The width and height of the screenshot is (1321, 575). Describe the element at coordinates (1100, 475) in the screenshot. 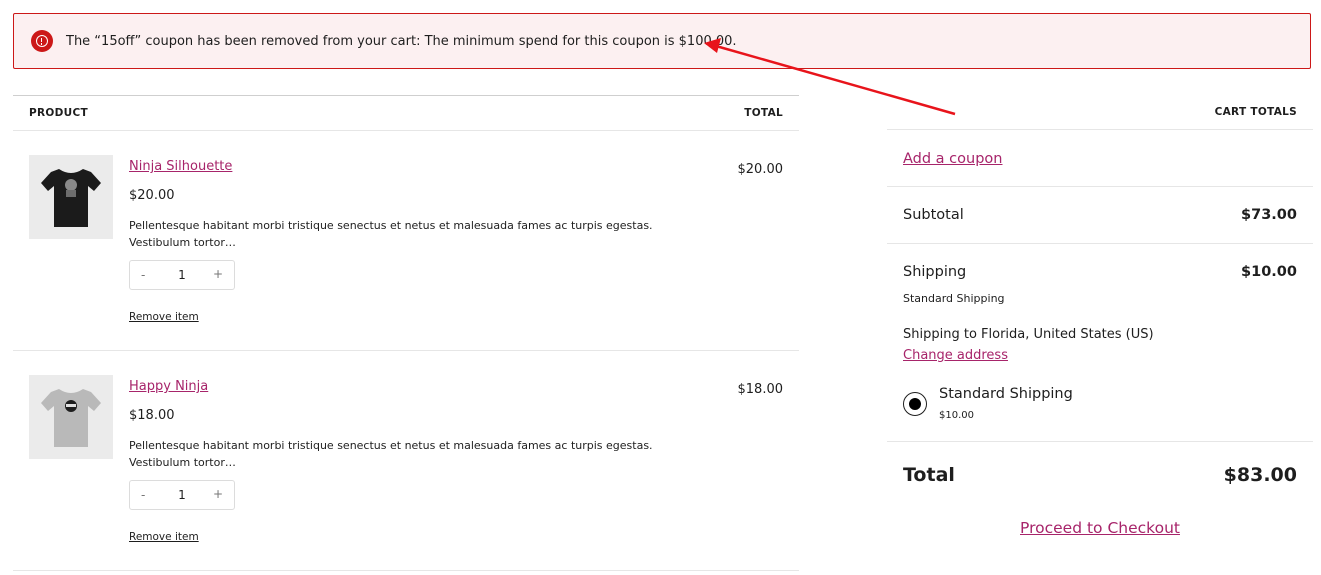

I see `order-total-row: Total $83.00` at that location.